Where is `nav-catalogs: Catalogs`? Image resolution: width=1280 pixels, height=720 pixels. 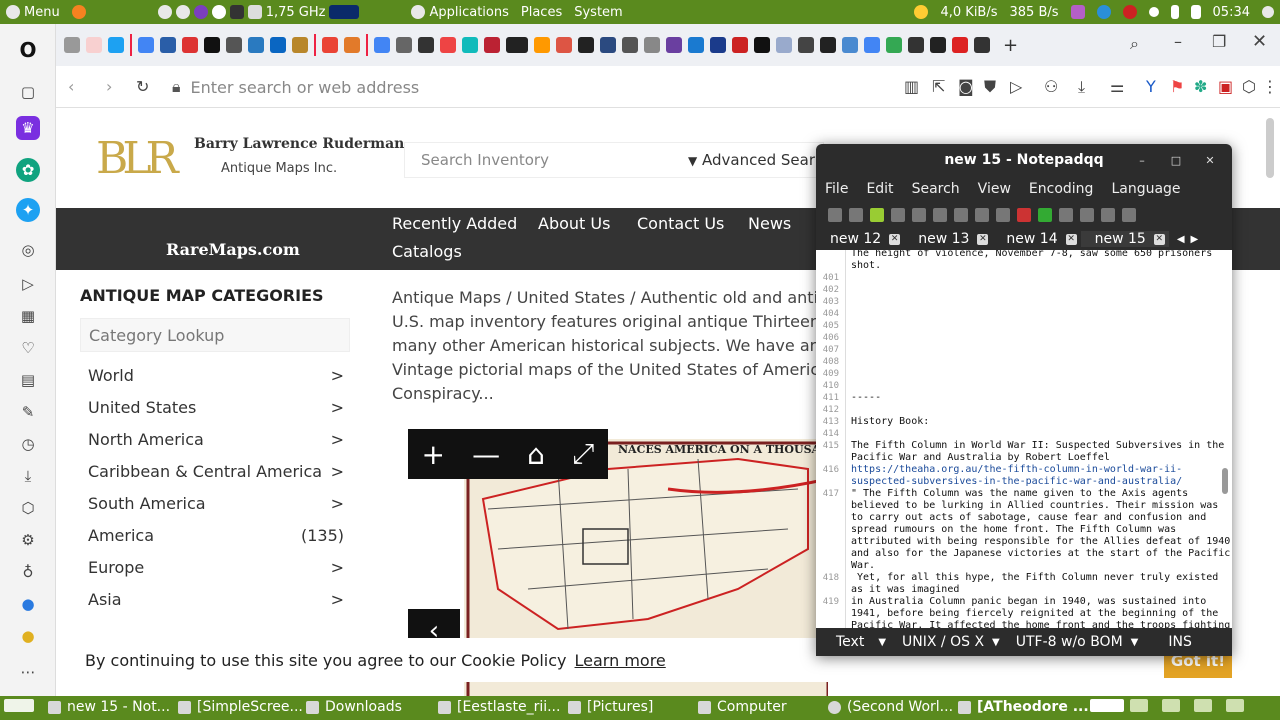
nav-catalogs: Catalogs is located at coordinates (427, 251).